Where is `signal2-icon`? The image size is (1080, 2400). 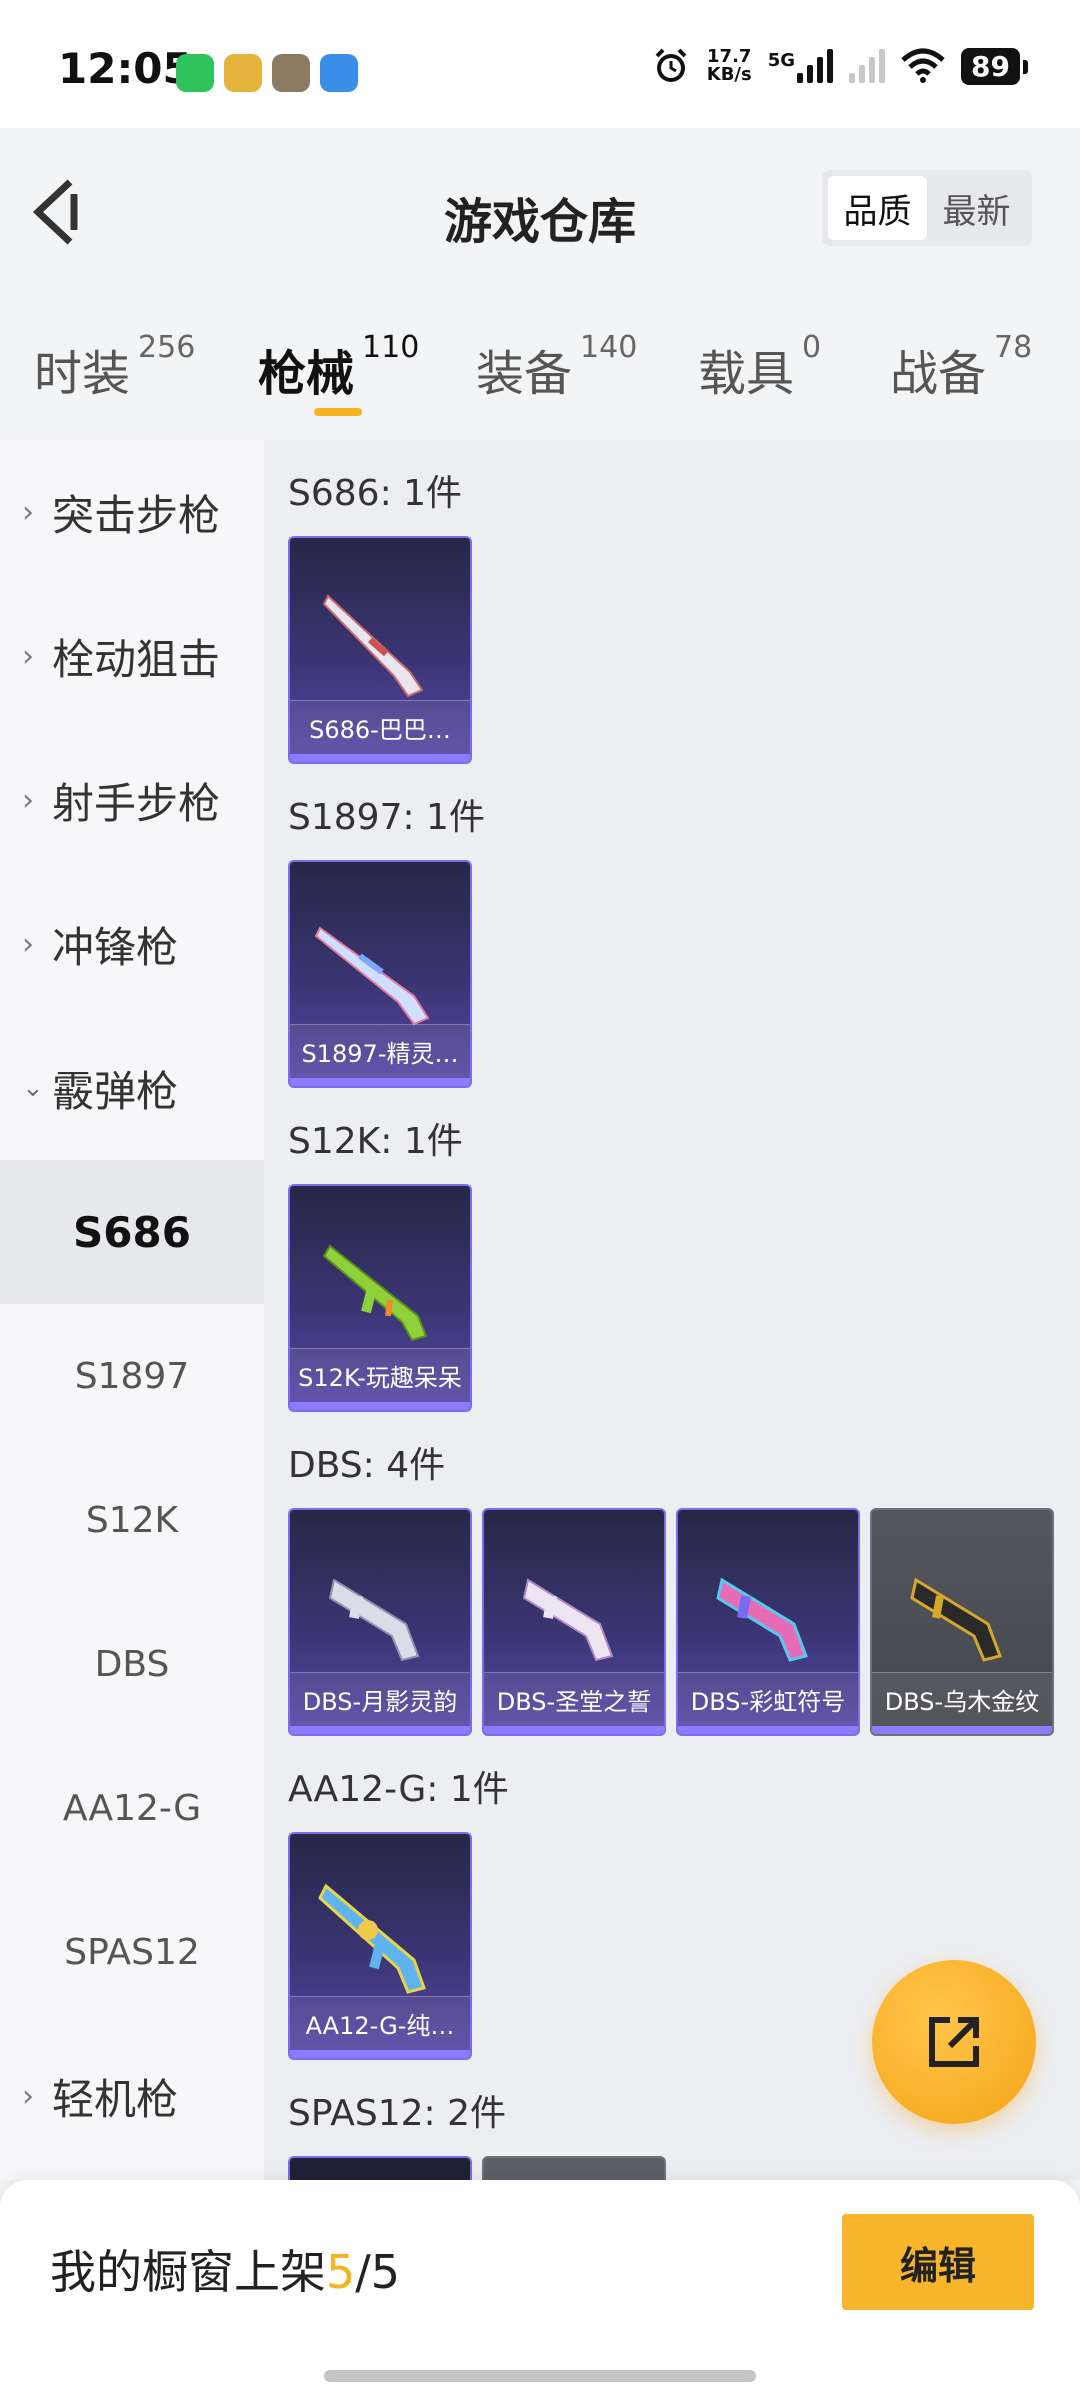 signal2-icon is located at coordinates (867, 66).